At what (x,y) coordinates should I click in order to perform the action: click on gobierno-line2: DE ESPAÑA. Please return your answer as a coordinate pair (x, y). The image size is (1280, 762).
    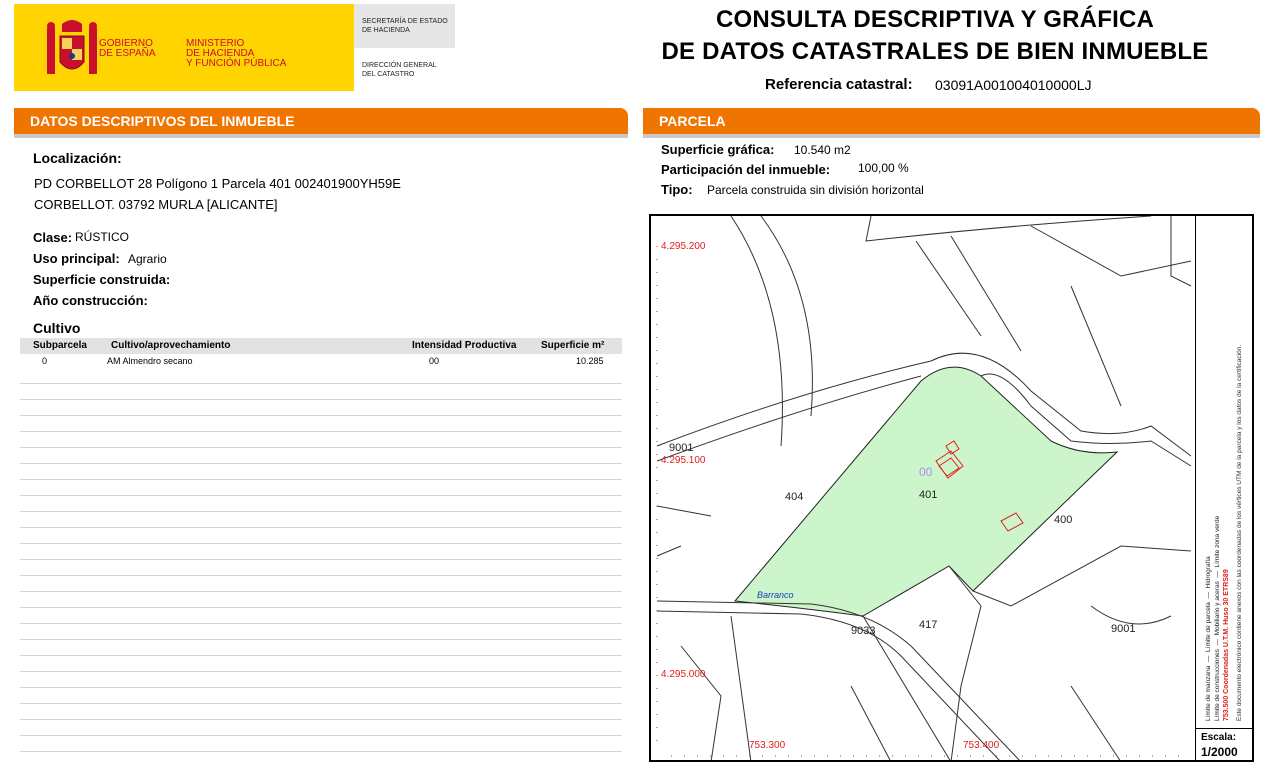
    Looking at the image, I should click on (127, 53).